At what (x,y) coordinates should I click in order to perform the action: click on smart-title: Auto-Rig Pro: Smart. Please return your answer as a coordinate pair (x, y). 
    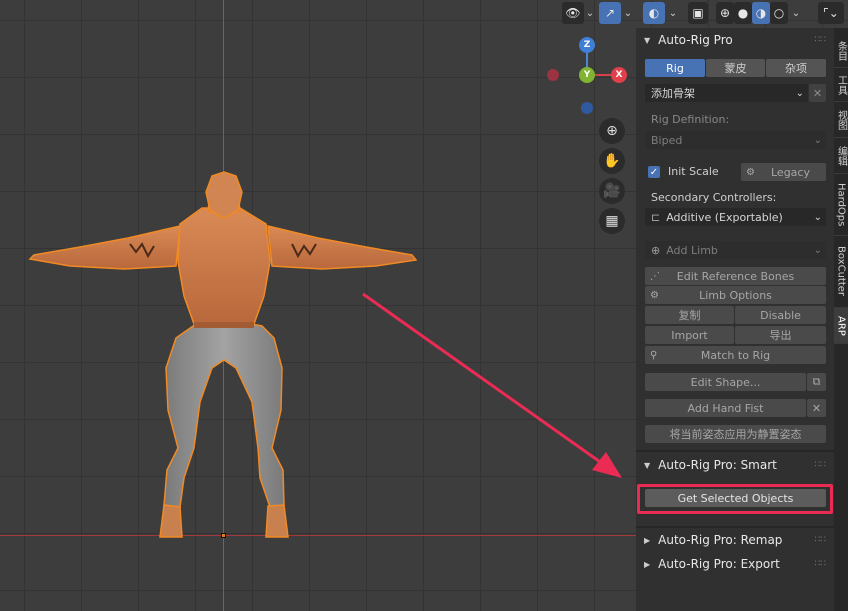
    Looking at the image, I should click on (717, 465).